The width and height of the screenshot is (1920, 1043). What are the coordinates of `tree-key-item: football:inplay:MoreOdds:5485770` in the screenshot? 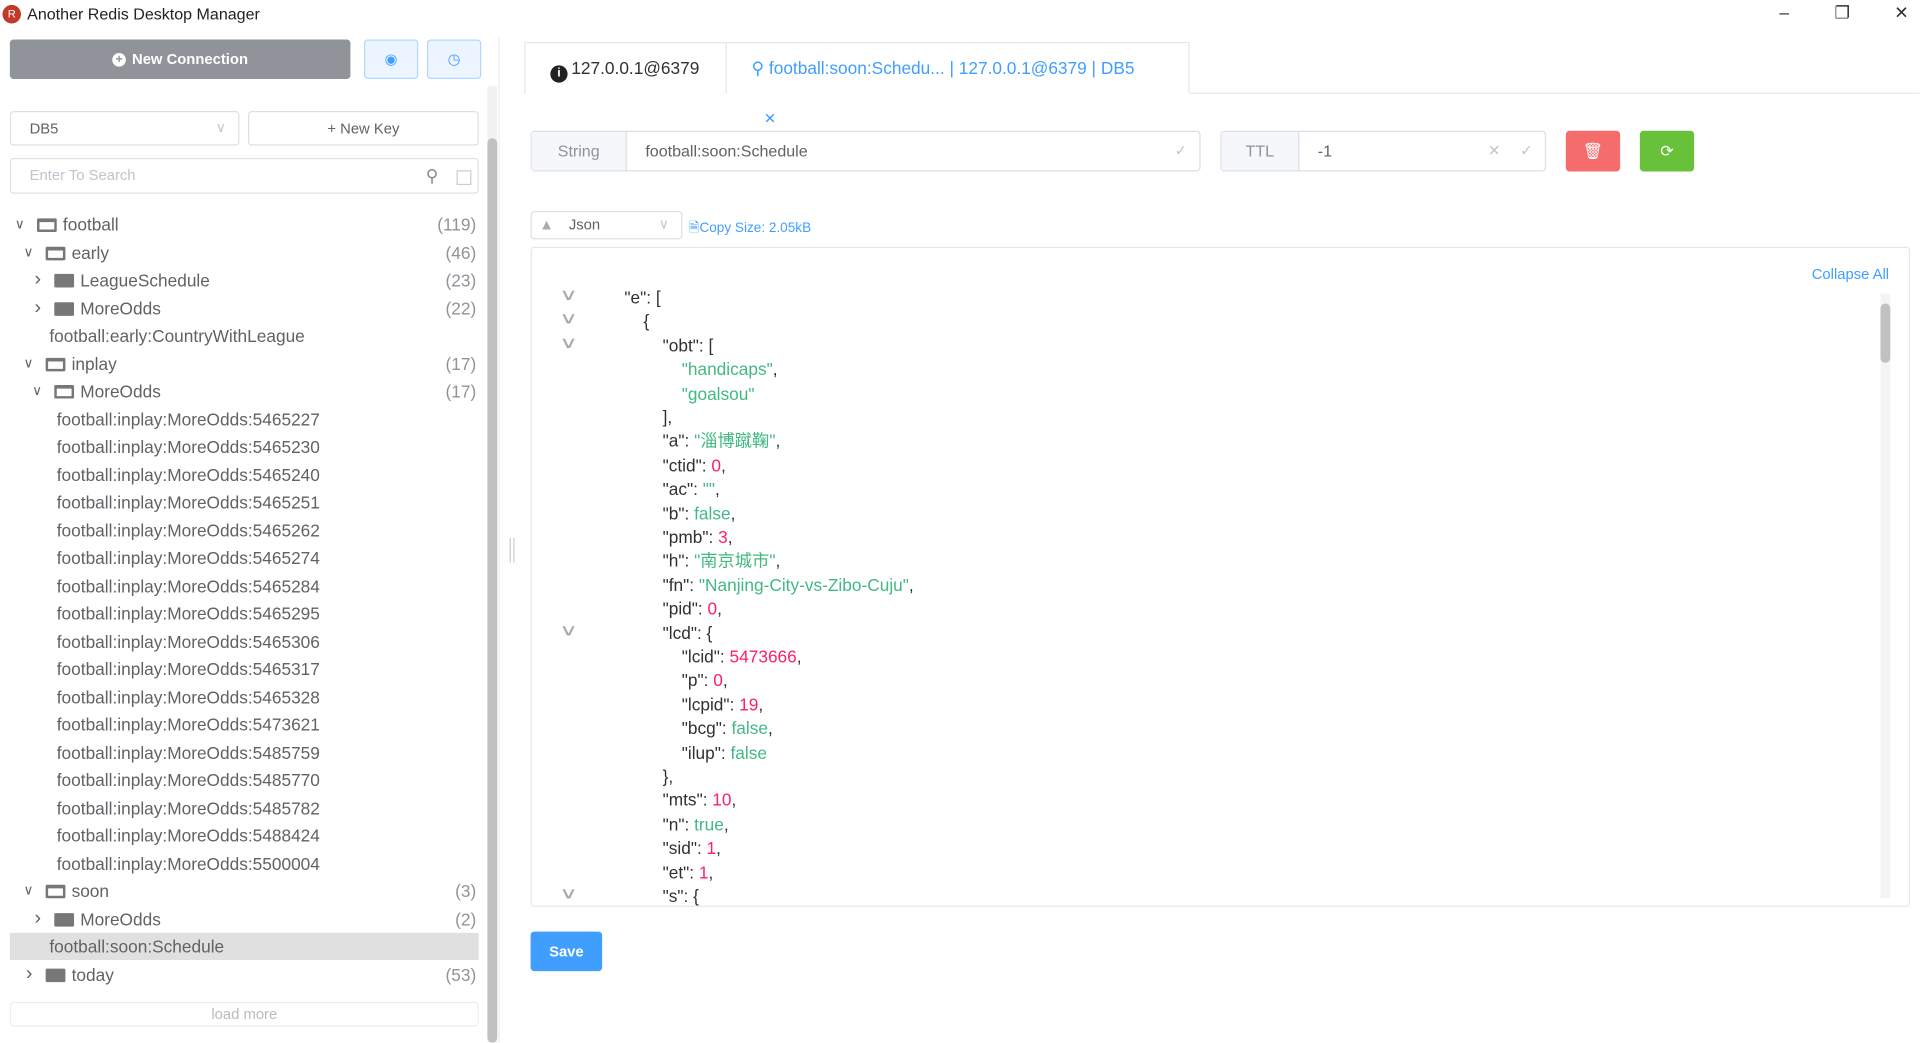 It's located at (244, 779).